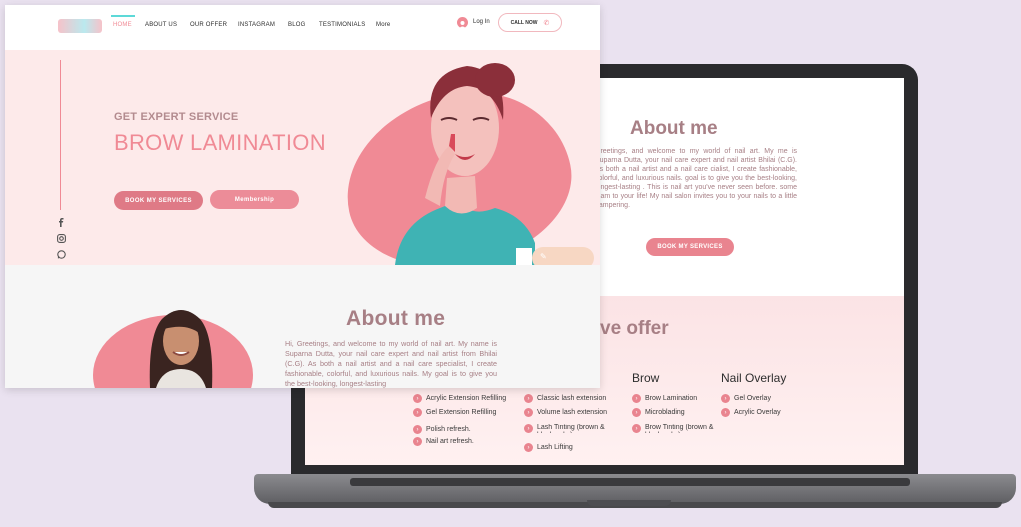  I want to click on laptop-about-title: About me, so click(674, 128).